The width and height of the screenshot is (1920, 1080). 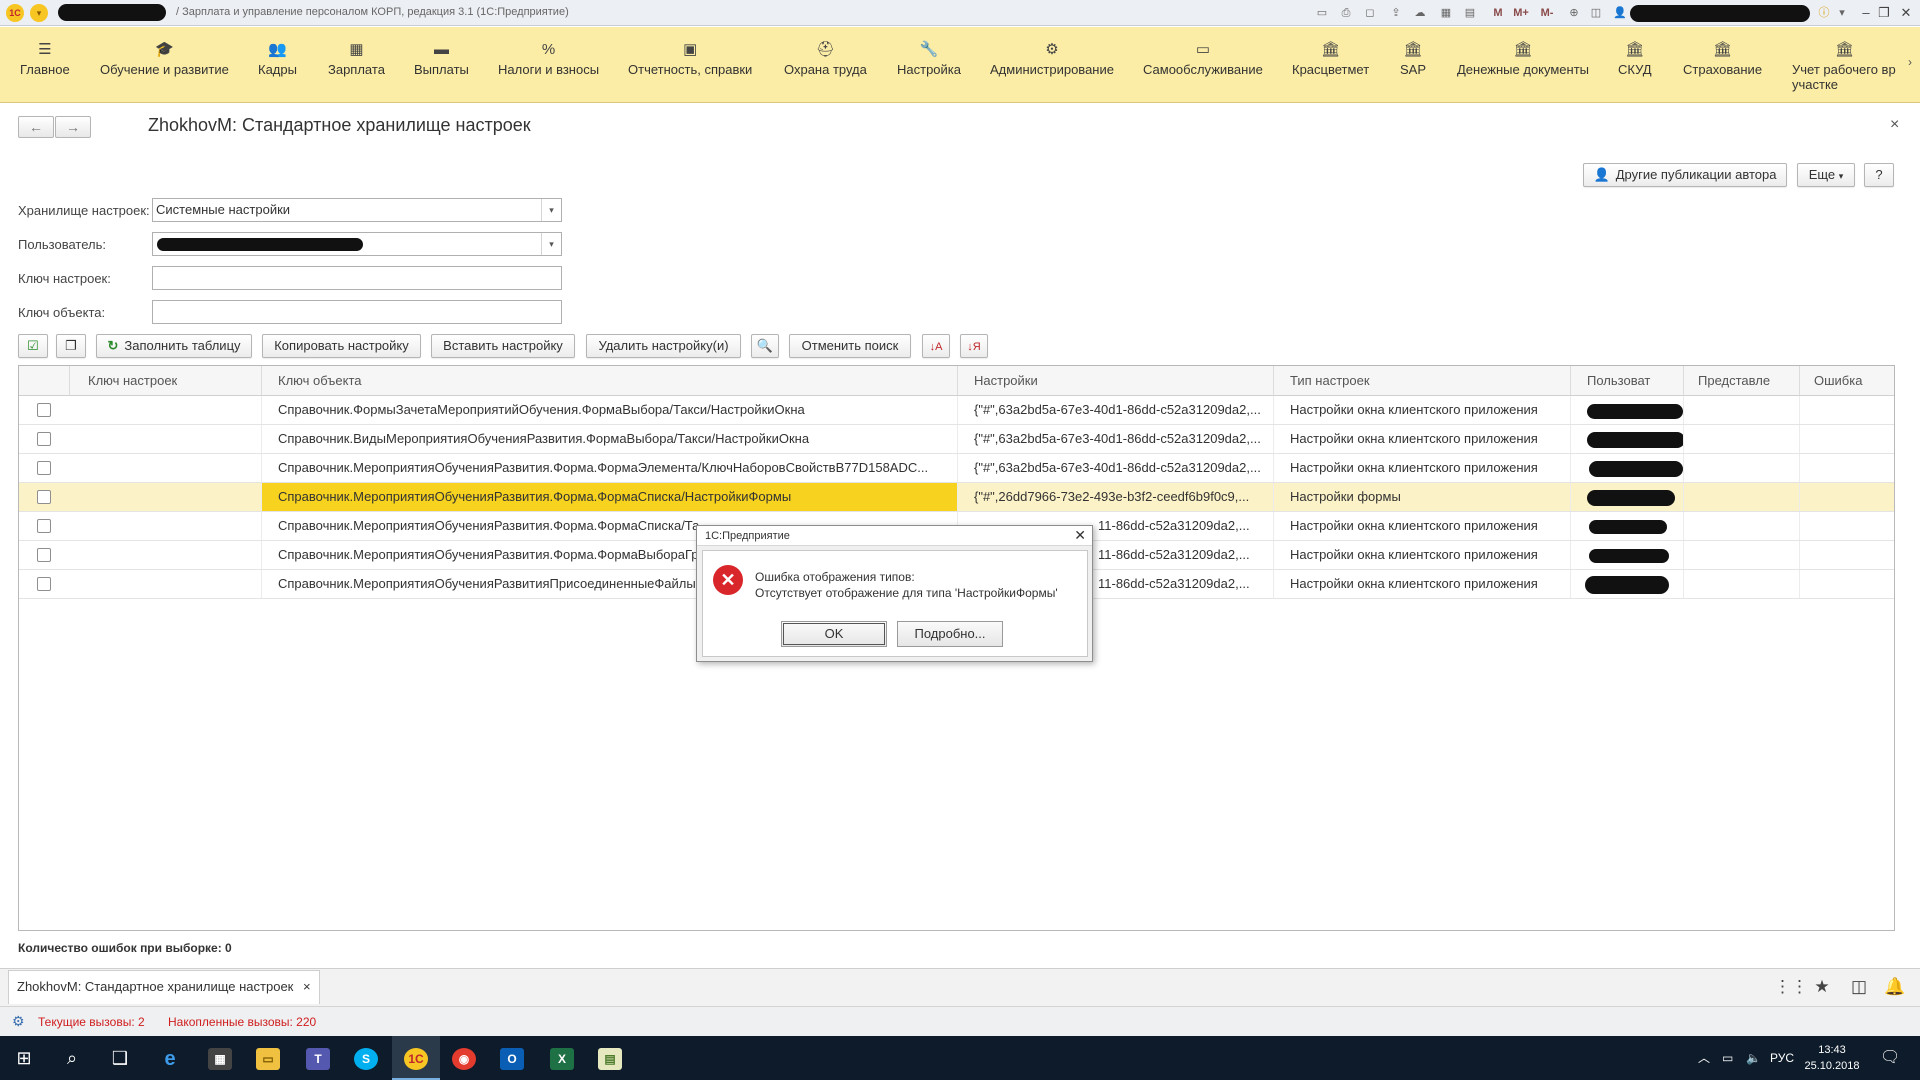 What do you see at coordinates (1722, 59) in the screenshot?
I see `section-insurance: 🏛 Страхование` at bounding box center [1722, 59].